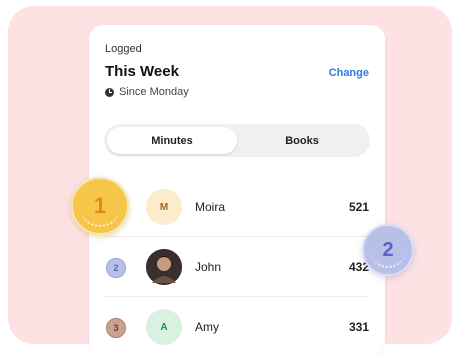 Image resolution: width=452 pixels, height=355 pixels. I want to click on rank-badge: 2, so click(116, 268).